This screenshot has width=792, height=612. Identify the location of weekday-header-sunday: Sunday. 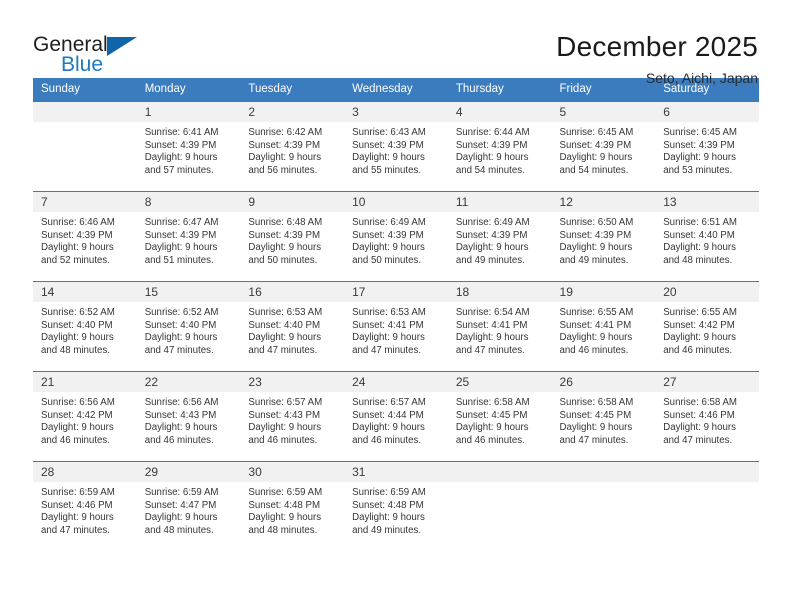
(85, 90).